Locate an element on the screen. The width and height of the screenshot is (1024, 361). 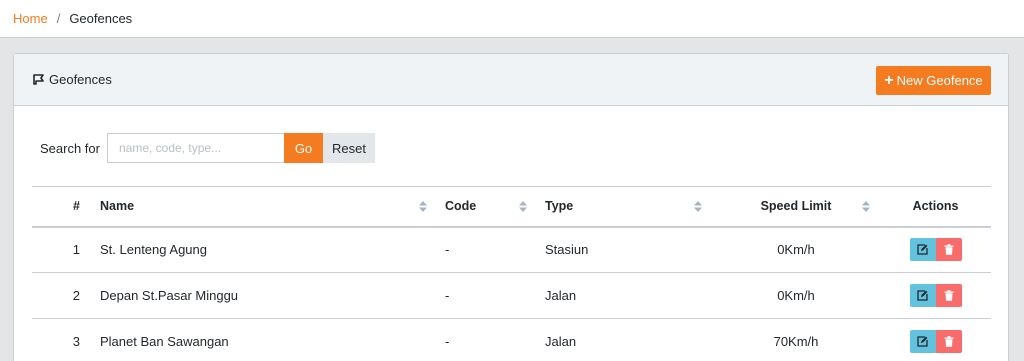
row-num: 1 is located at coordinates (62, 249).